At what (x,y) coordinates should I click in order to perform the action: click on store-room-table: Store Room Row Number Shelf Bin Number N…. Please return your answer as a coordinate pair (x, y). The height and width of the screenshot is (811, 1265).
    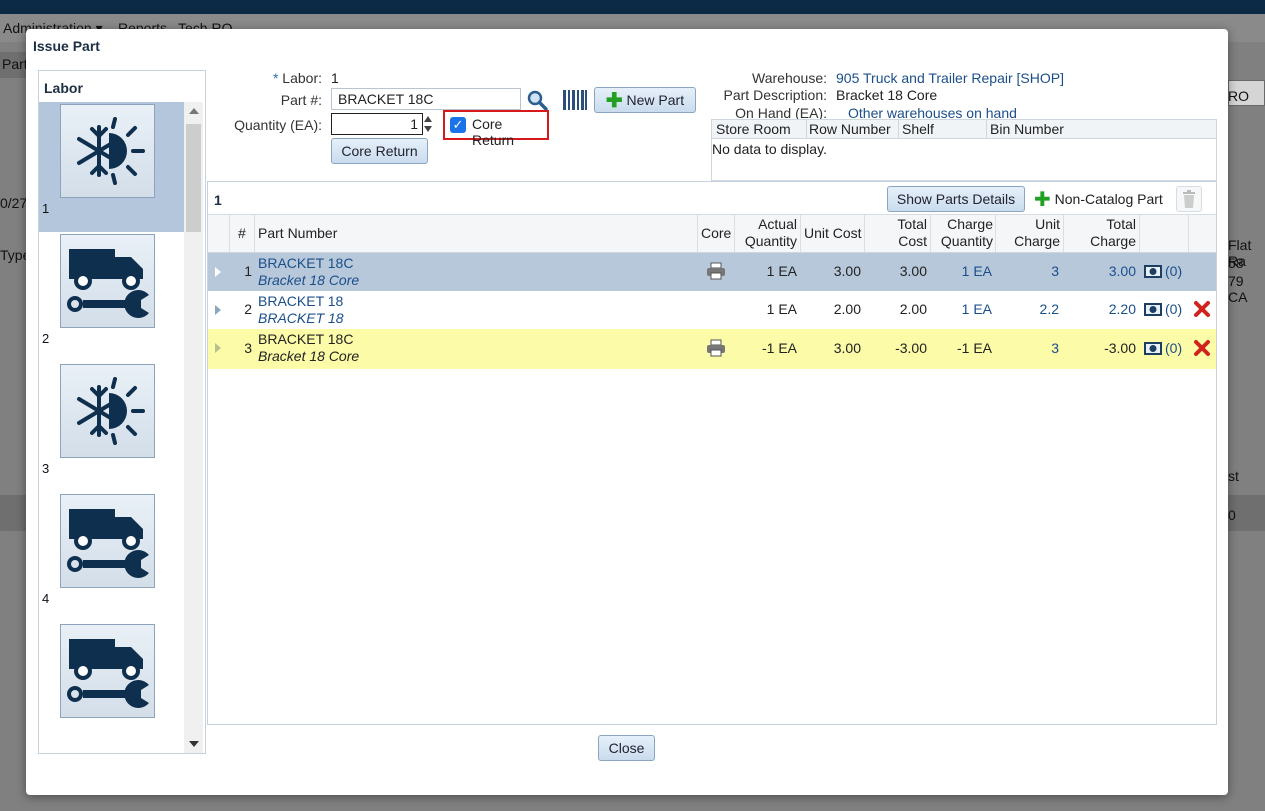
    Looking at the image, I should click on (964, 150).